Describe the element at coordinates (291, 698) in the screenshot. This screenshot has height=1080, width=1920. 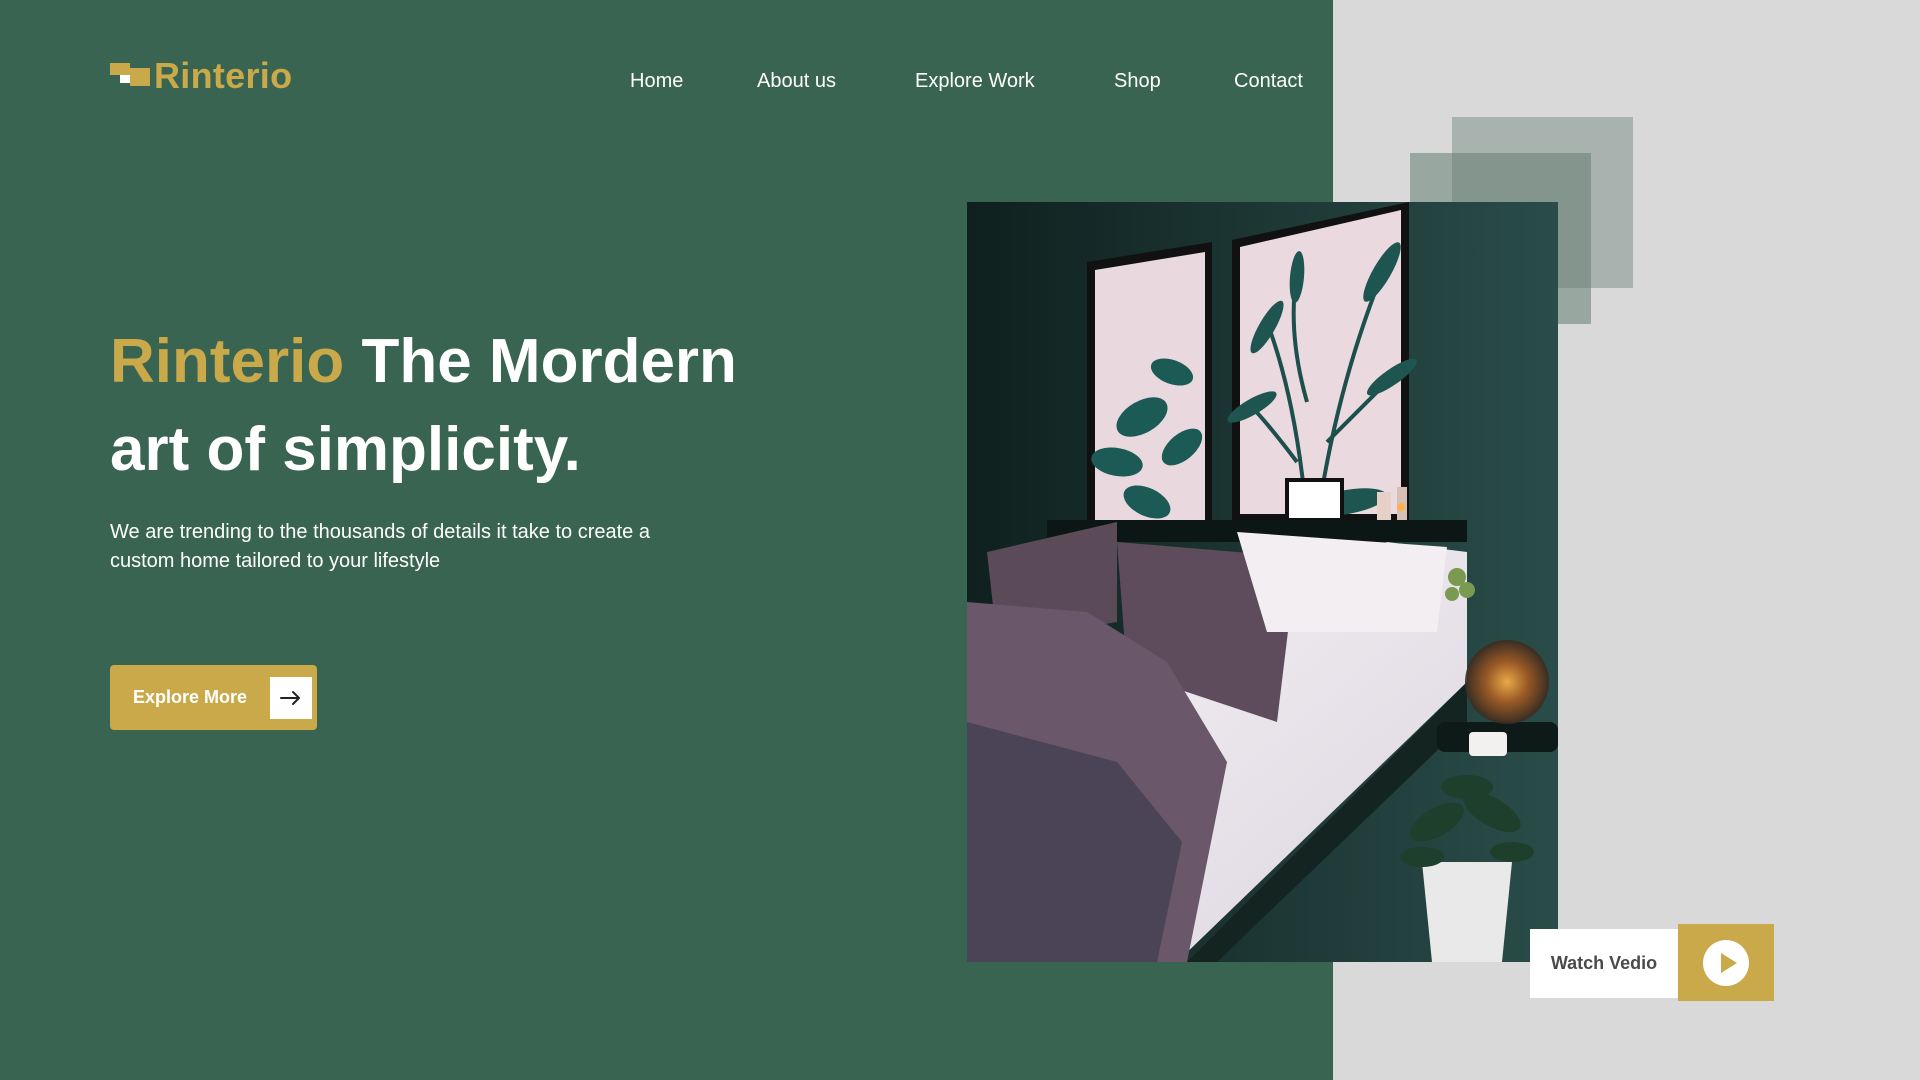
I see `arrow-right-icon` at that location.